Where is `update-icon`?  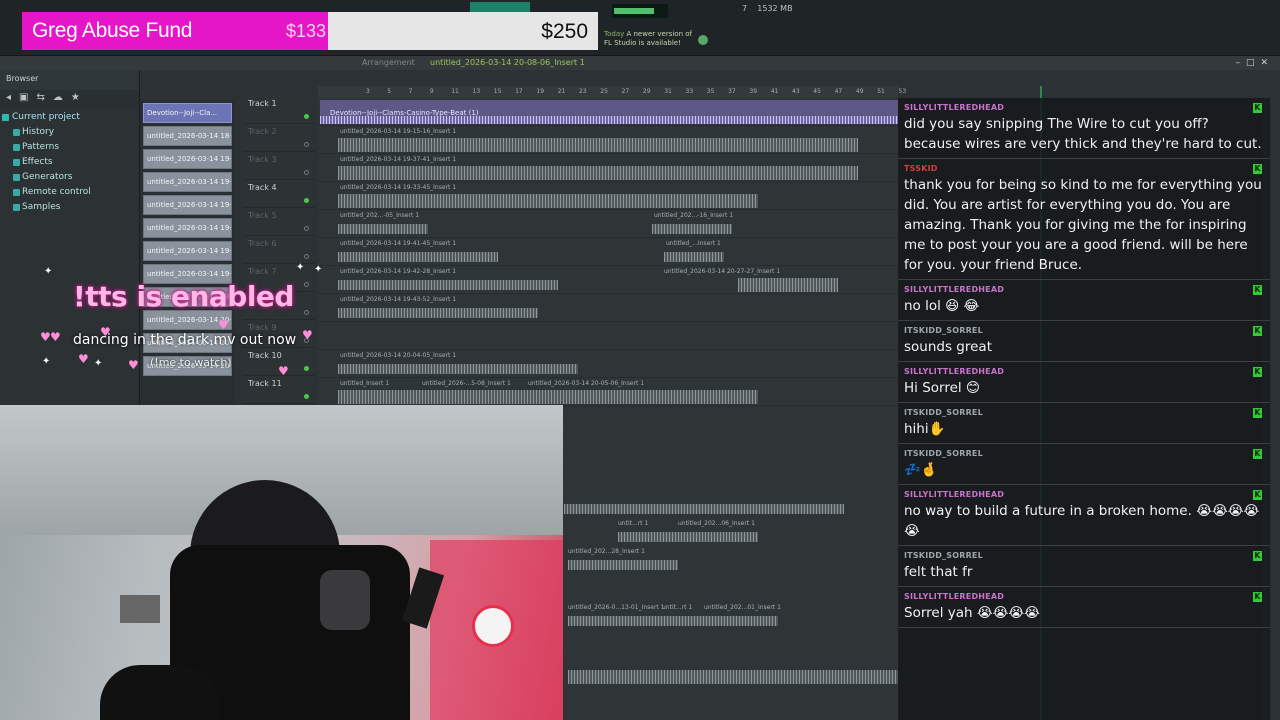
update-icon is located at coordinates (703, 40).